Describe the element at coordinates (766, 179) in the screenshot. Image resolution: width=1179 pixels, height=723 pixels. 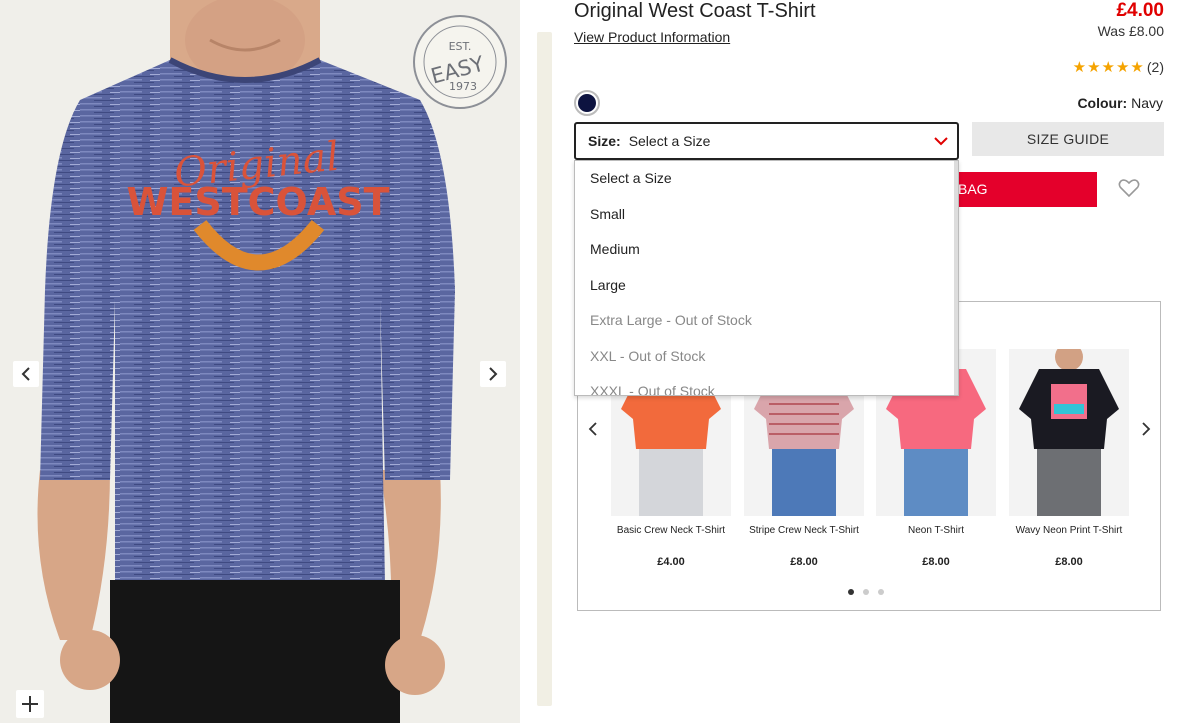
I see `size-option: Select a Size` at that location.